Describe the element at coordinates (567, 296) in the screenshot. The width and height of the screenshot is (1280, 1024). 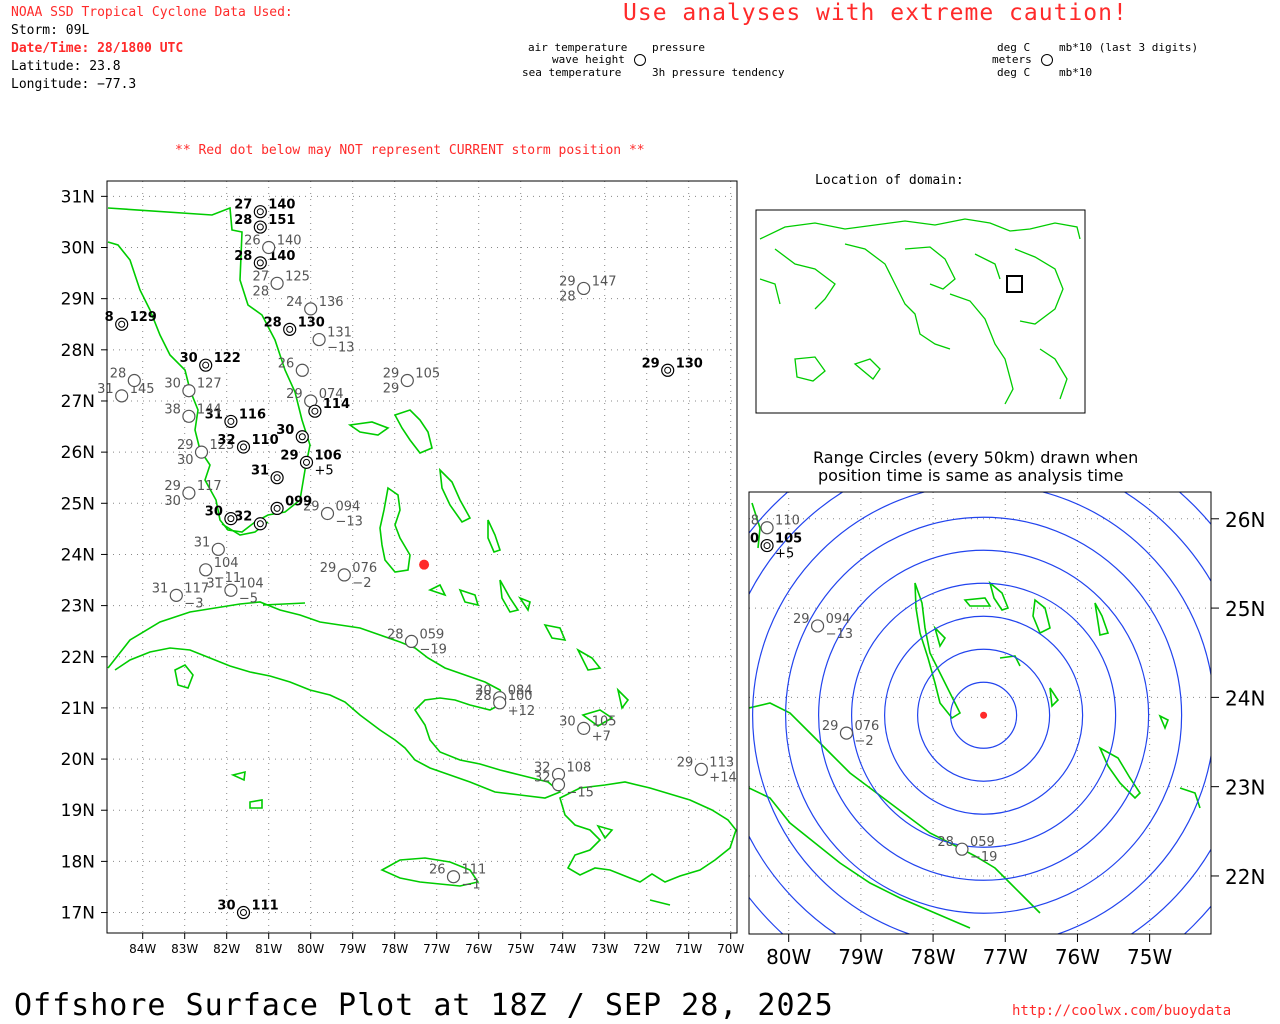
I see `station-sea-temp: 28` at that location.